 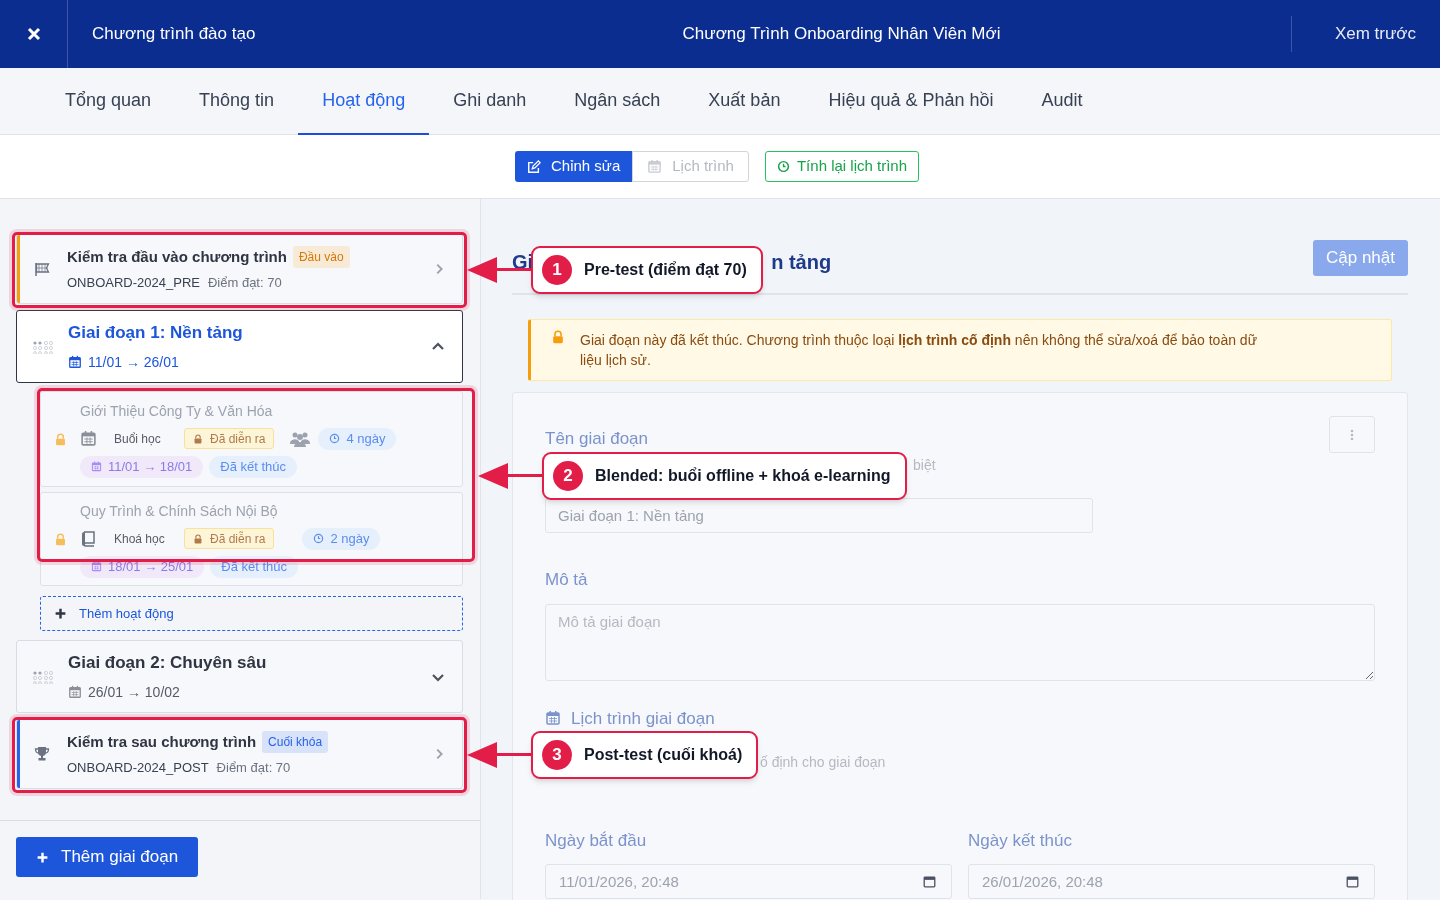 I want to click on view-toggle-button: Chỉnh sửa, so click(x=574, y=166).